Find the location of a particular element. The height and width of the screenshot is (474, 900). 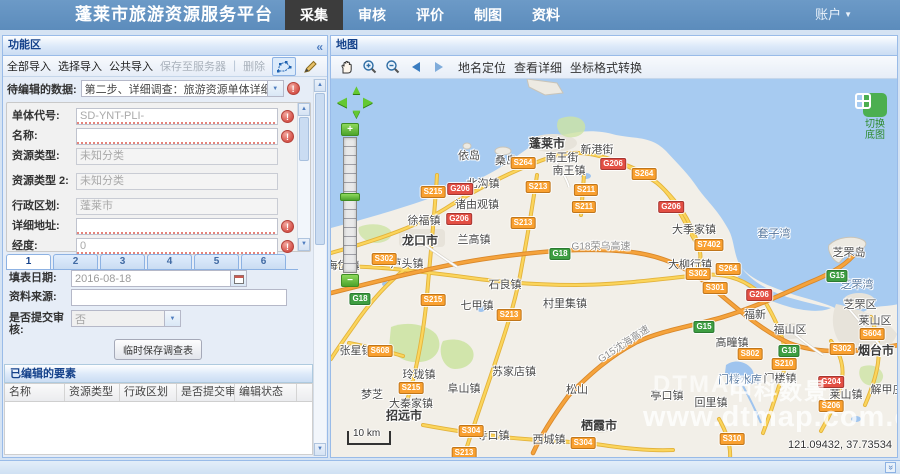

map-scalebar: 10 km is located at coordinates (369, 436).